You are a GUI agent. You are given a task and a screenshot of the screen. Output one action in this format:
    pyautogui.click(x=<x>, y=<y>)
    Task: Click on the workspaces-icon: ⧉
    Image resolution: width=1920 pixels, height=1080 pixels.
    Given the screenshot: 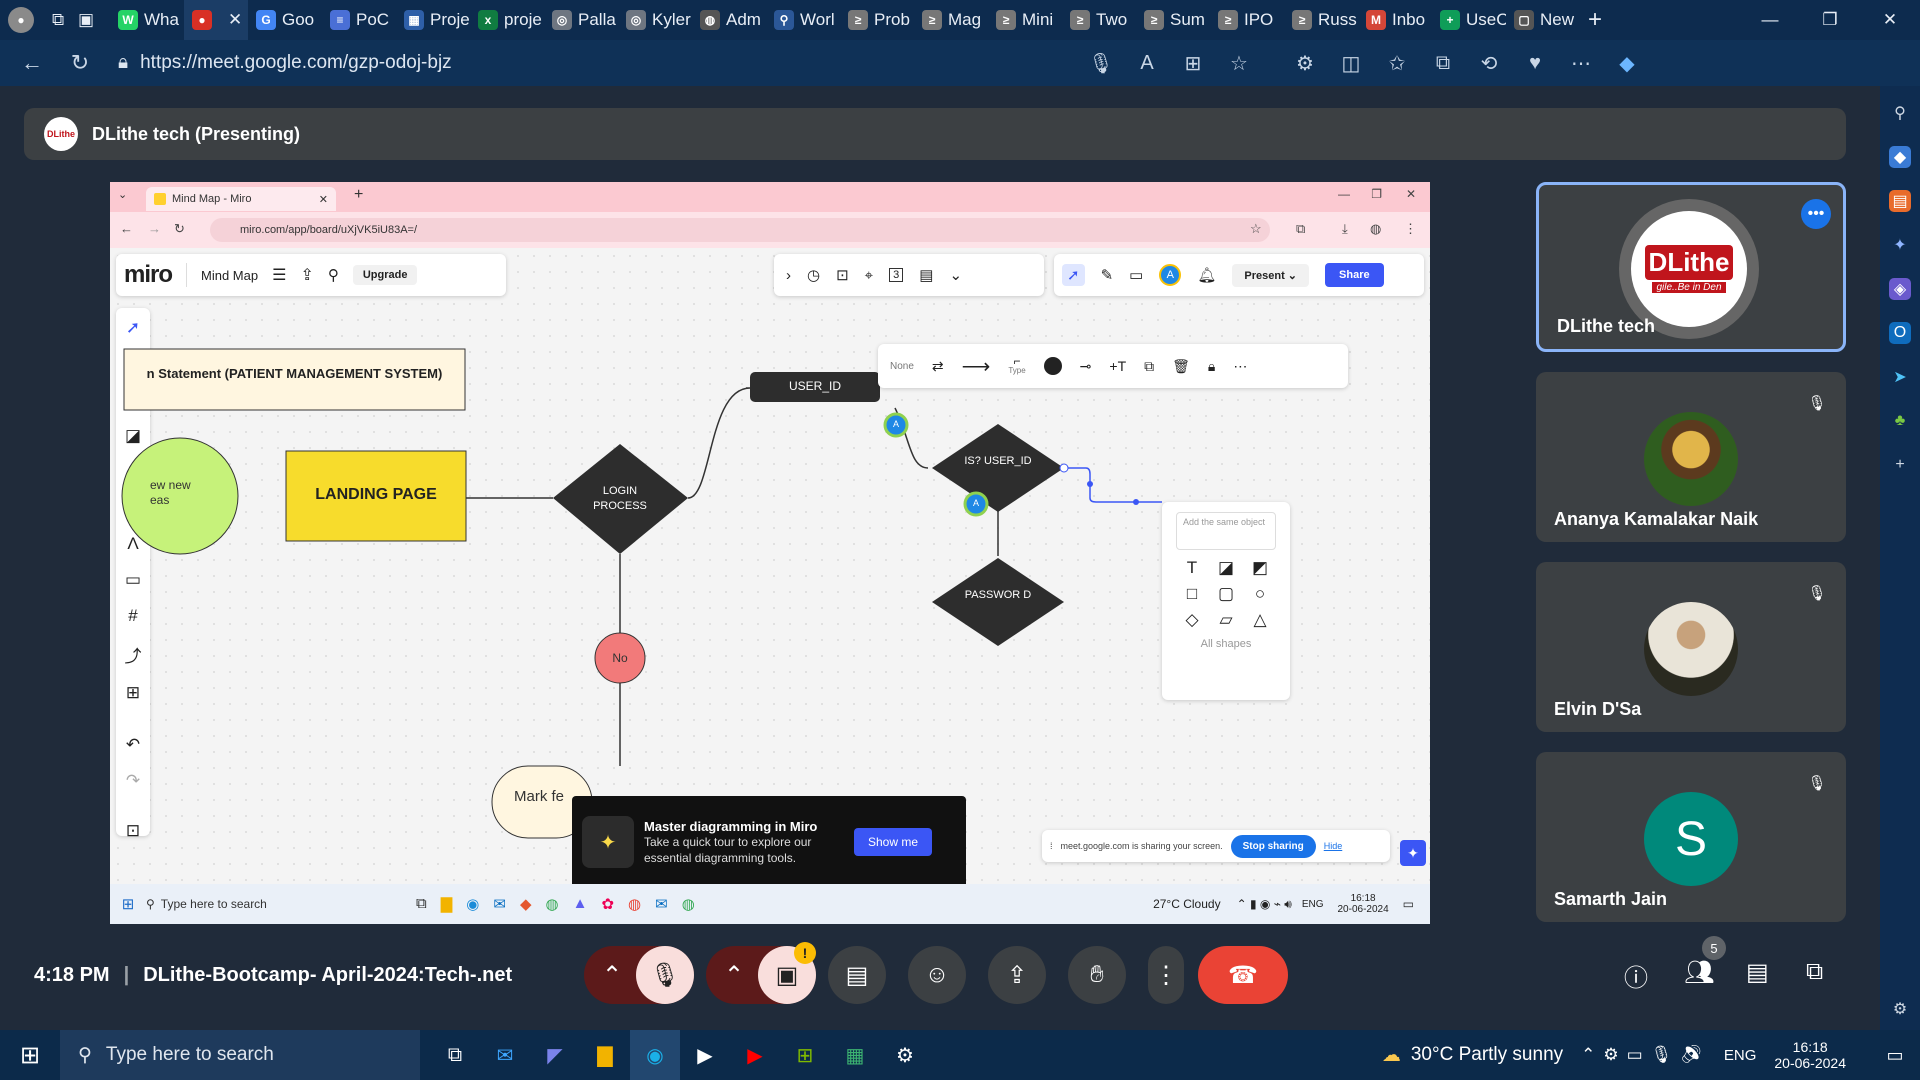 What is the action you would take?
    pyautogui.click(x=58, y=20)
    